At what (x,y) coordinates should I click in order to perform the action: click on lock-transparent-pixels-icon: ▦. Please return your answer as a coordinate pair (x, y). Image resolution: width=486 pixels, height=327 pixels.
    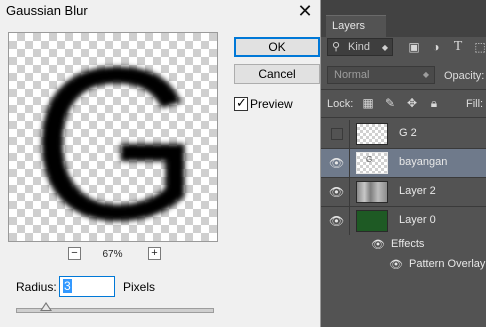
    Looking at the image, I should click on (368, 103).